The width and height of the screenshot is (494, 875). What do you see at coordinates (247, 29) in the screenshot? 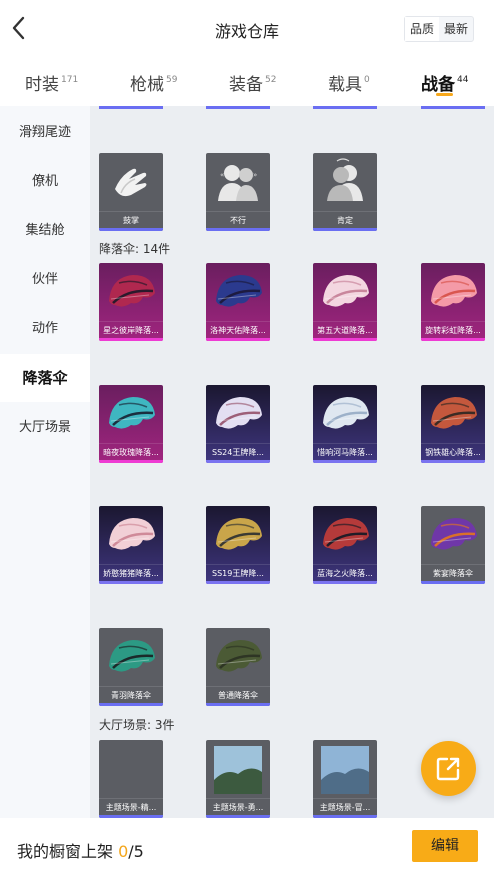
I see `header-bar: 游戏仓库 品质 最新` at bounding box center [247, 29].